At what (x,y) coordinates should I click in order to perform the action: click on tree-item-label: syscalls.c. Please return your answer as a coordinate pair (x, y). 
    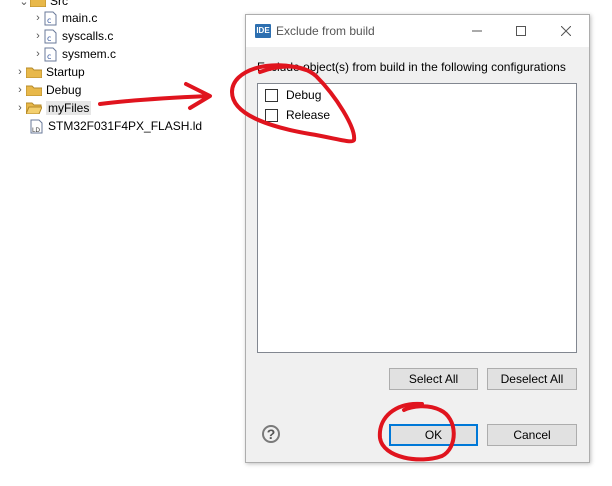
    Looking at the image, I should click on (88, 36).